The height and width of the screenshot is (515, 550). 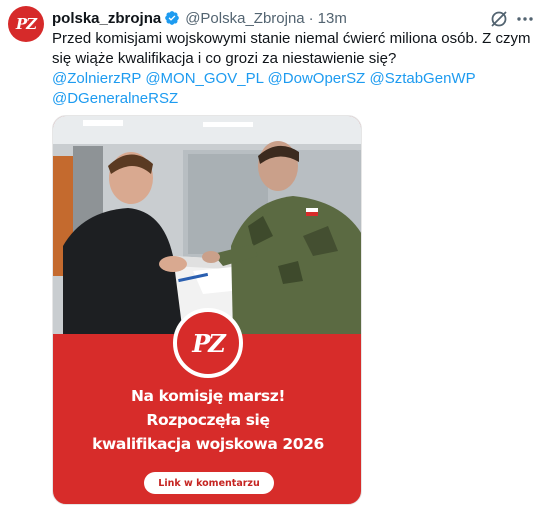 What do you see at coordinates (172, 18) in the screenshot?
I see `verified-badge-icon` at bounding box center [172, 18].